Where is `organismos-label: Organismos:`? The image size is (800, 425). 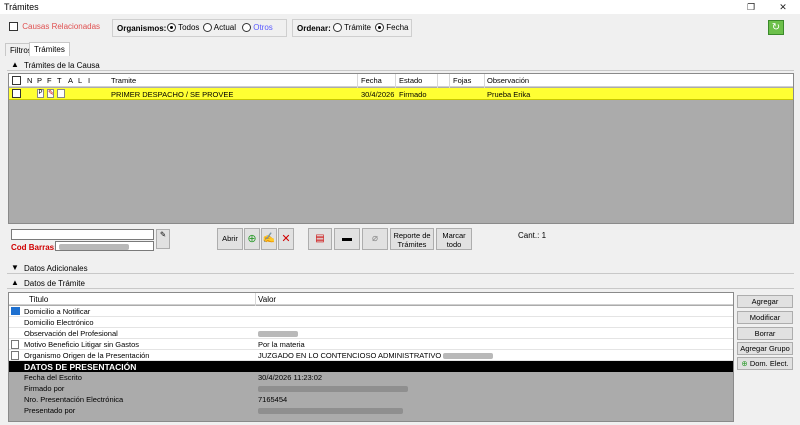
organismos-label: Organismos: is located at coordinates (142, 28).